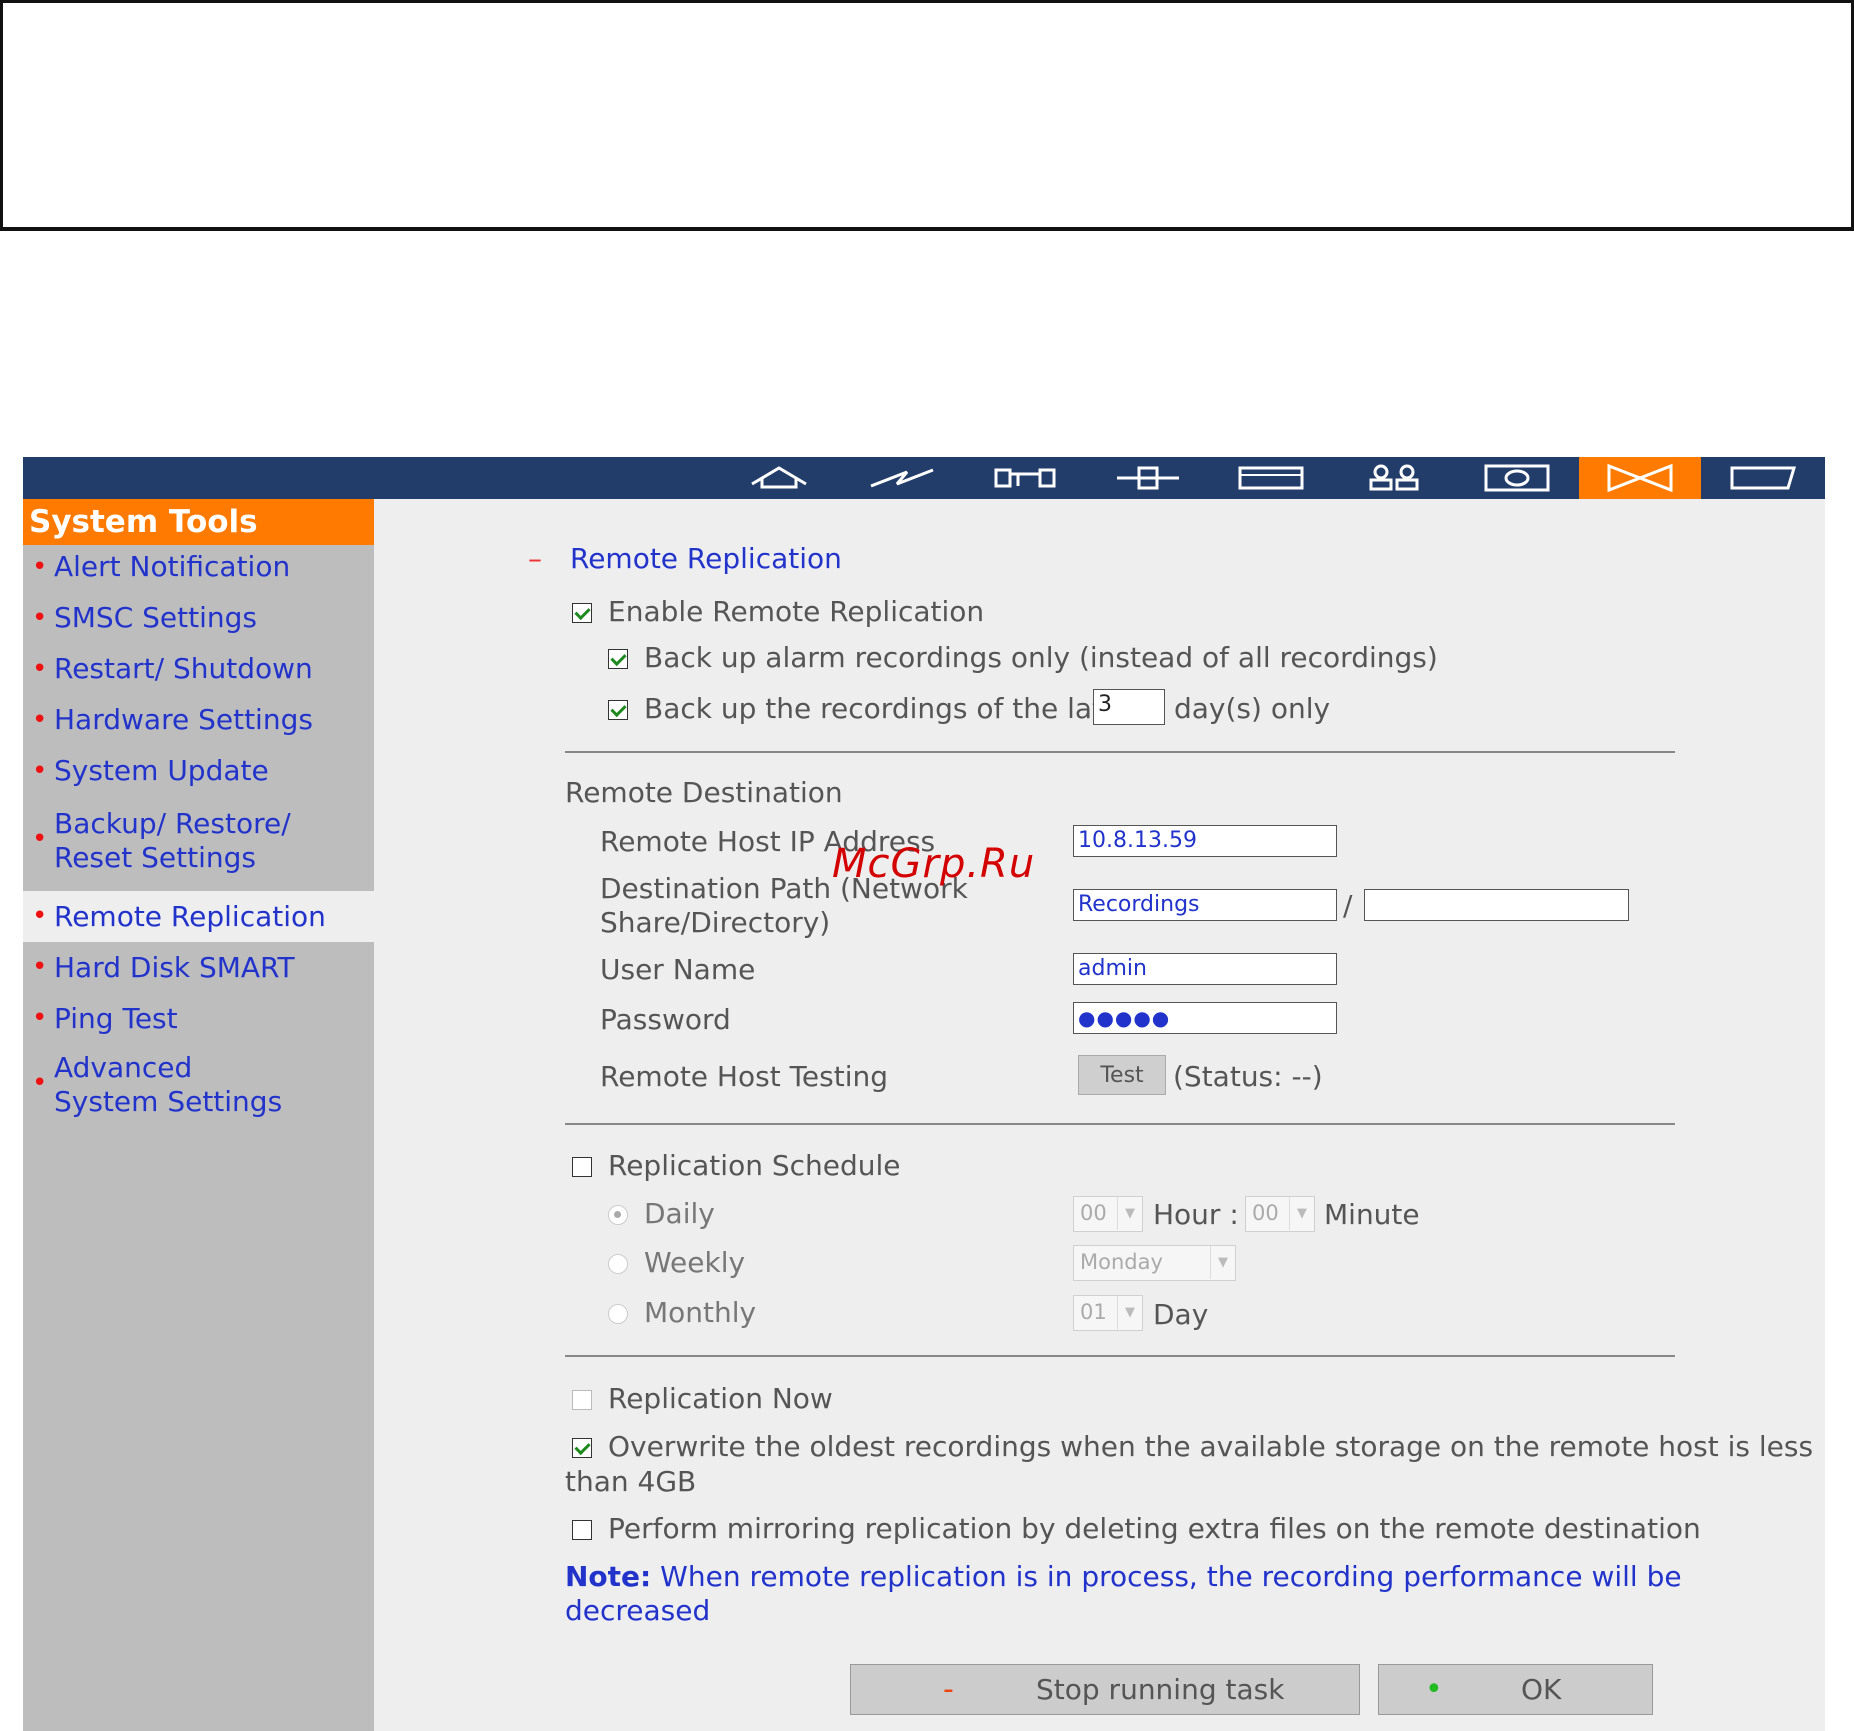 The image size is (1854, 1731). I want to click on sidebar-title: System Tools, so click(198, 522).